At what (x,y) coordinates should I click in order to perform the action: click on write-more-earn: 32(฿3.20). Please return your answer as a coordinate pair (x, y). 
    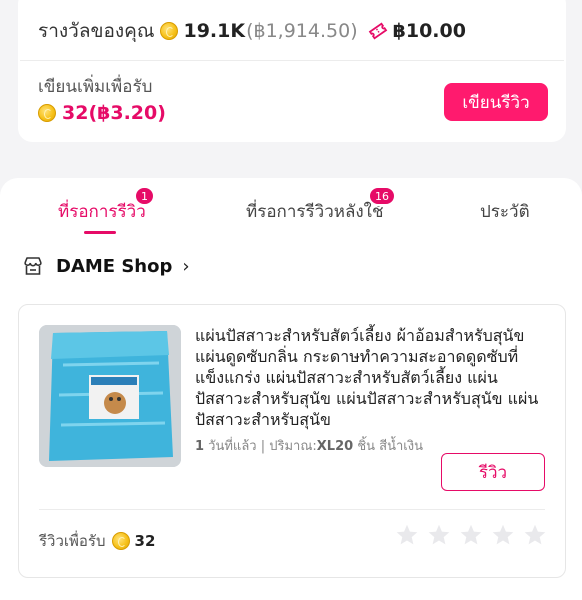
    Looking at the image, I should click on (102, 113).